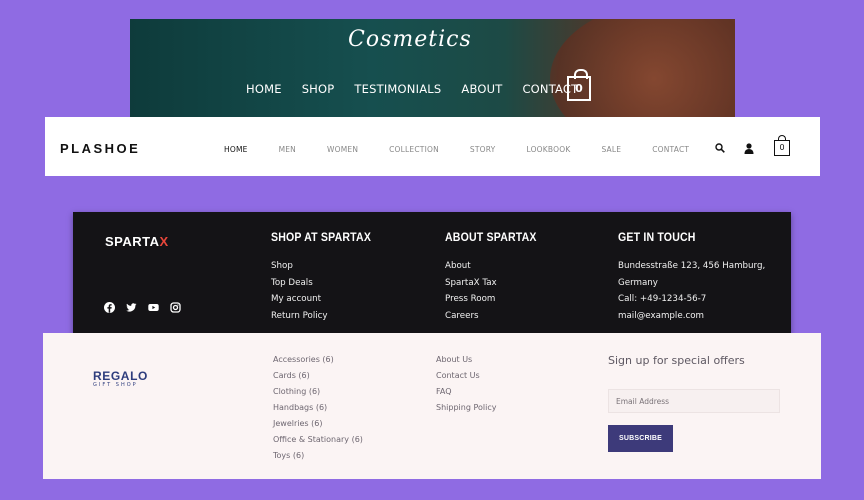 This screenshot has width=864, height=500. Describe the element at coordinates (264, 89) in the screenshot. I see `cosmetics-nav-home: HOME` at that location.